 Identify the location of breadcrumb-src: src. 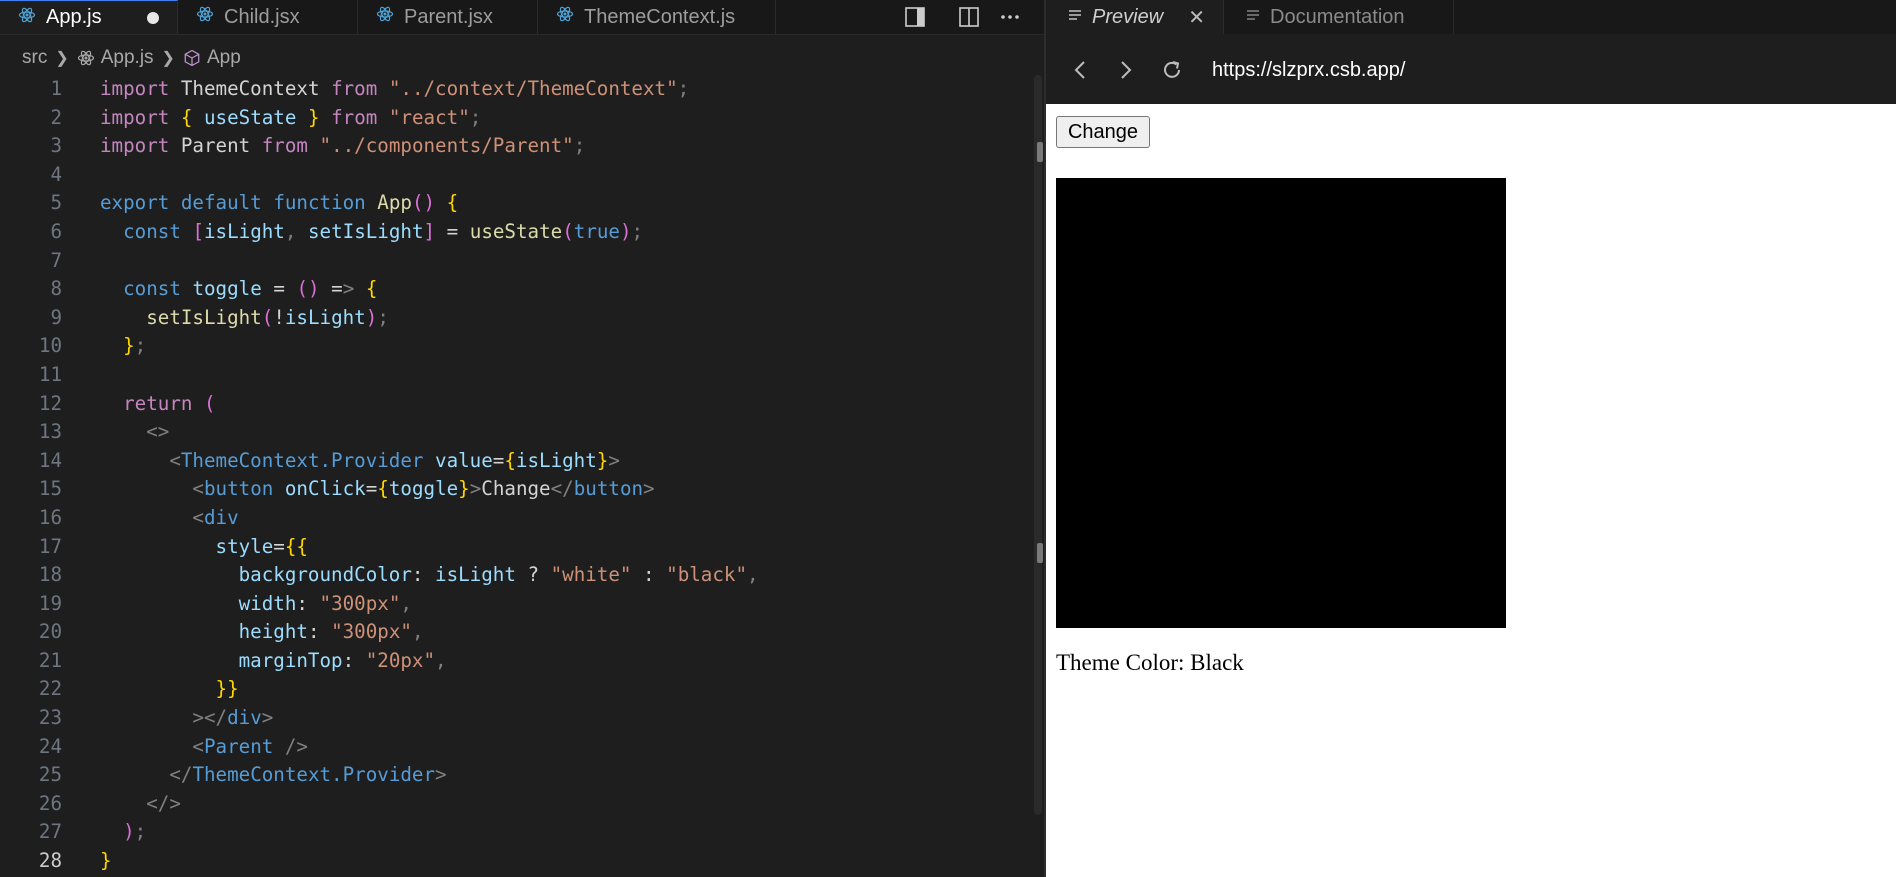
(34, 58).